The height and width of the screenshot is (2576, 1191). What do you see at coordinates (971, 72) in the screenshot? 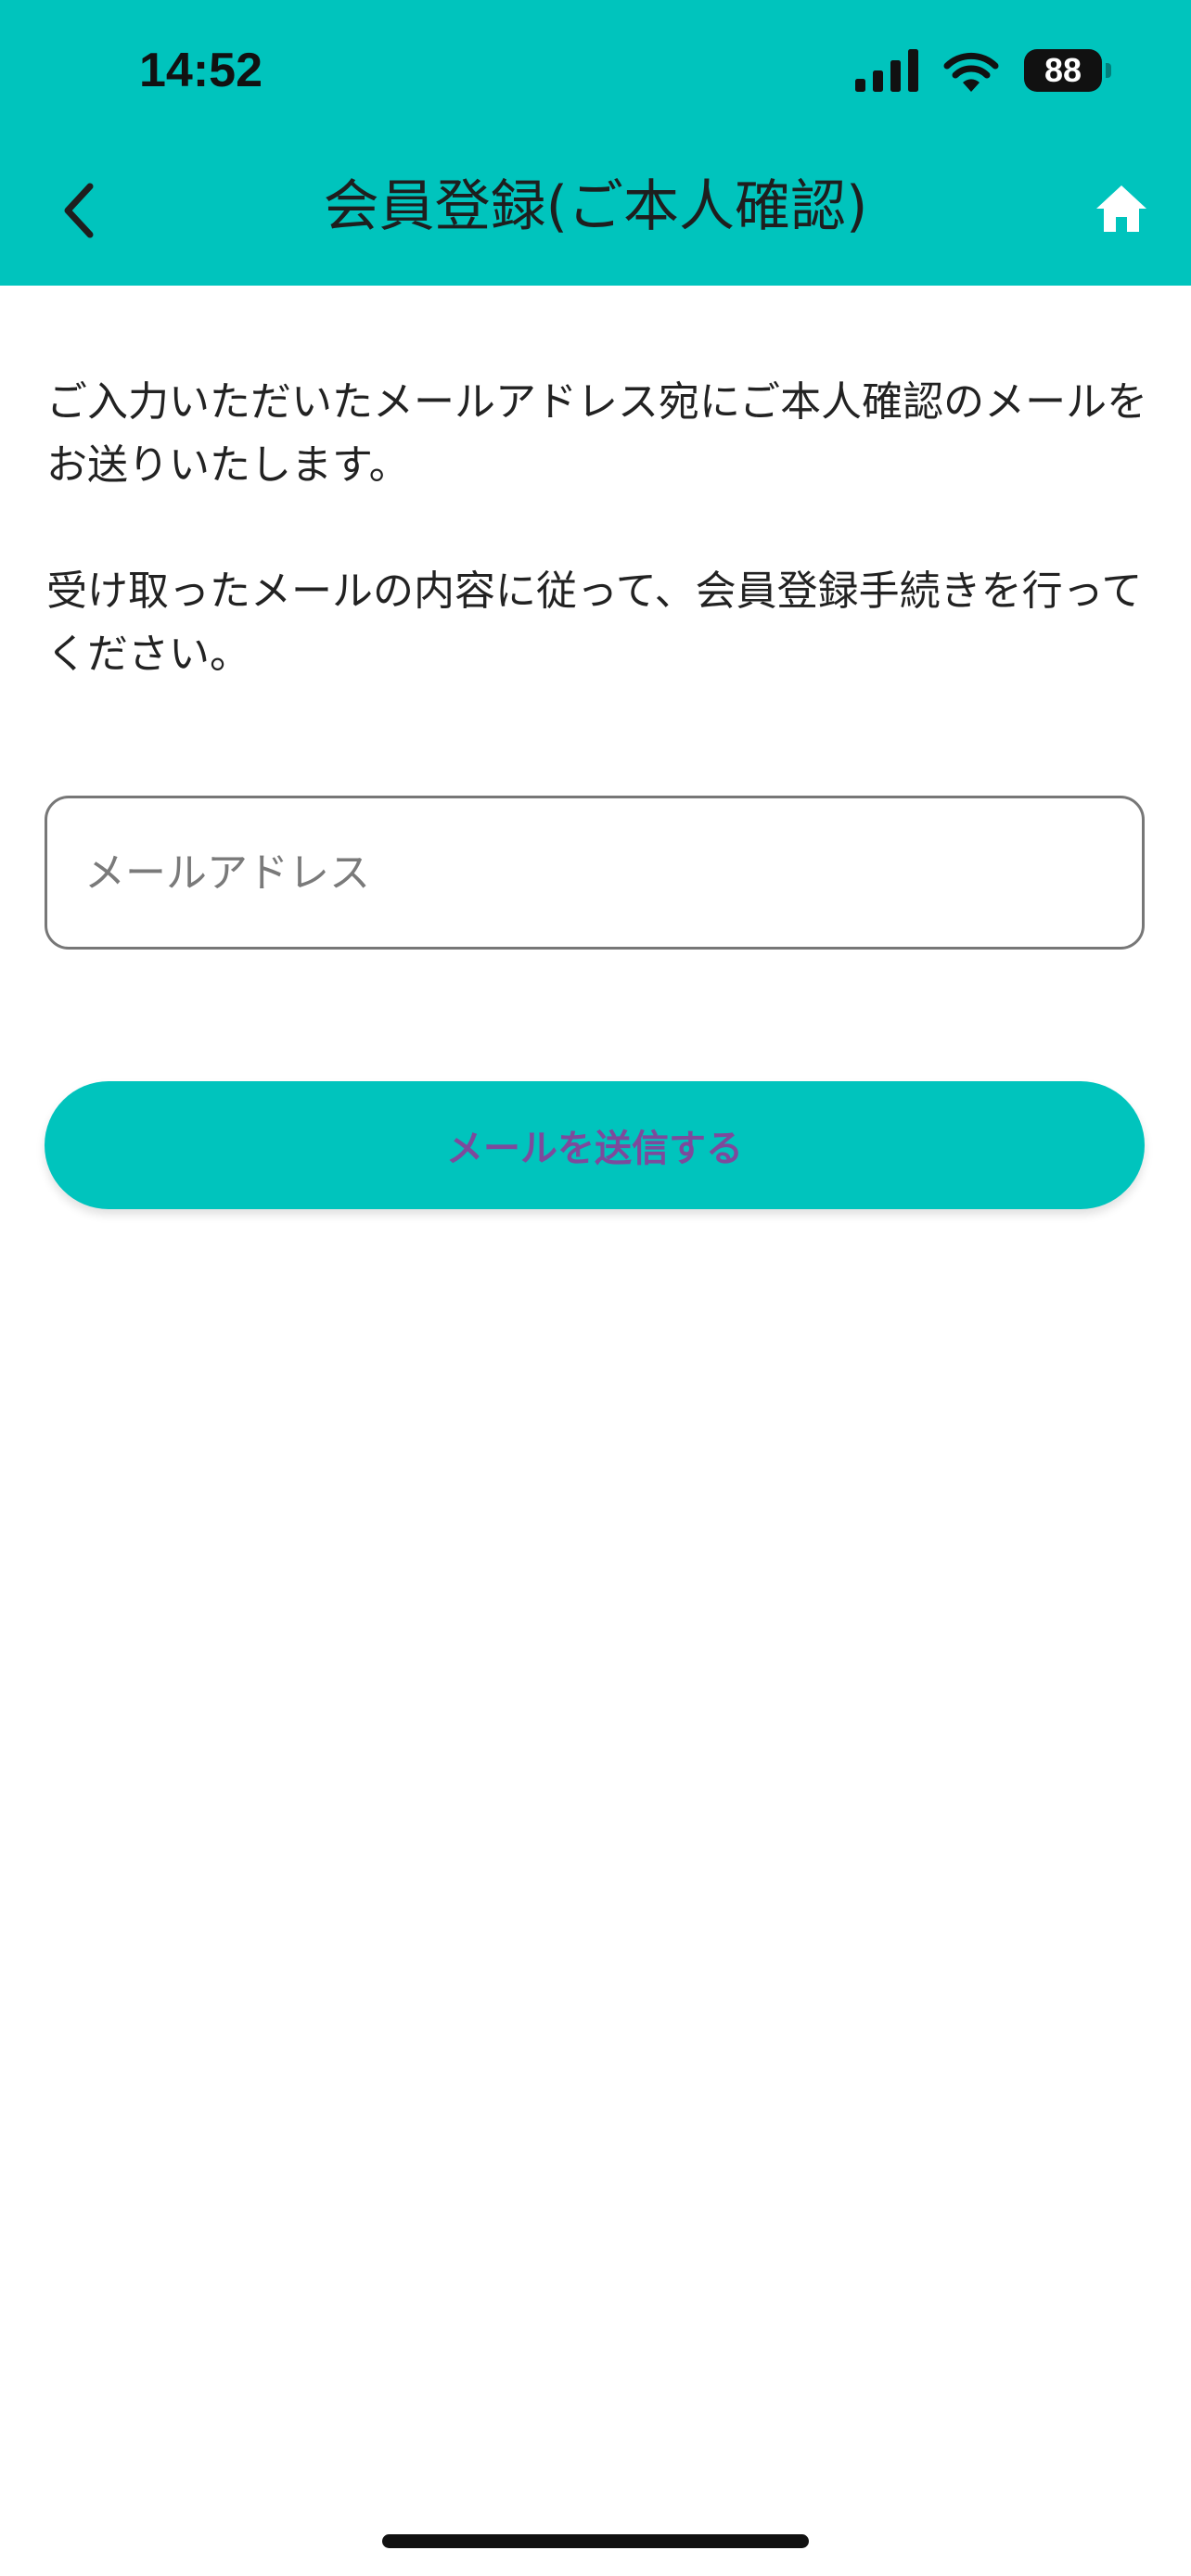
I see `wifi-icon` at bounding box center [971, 72].